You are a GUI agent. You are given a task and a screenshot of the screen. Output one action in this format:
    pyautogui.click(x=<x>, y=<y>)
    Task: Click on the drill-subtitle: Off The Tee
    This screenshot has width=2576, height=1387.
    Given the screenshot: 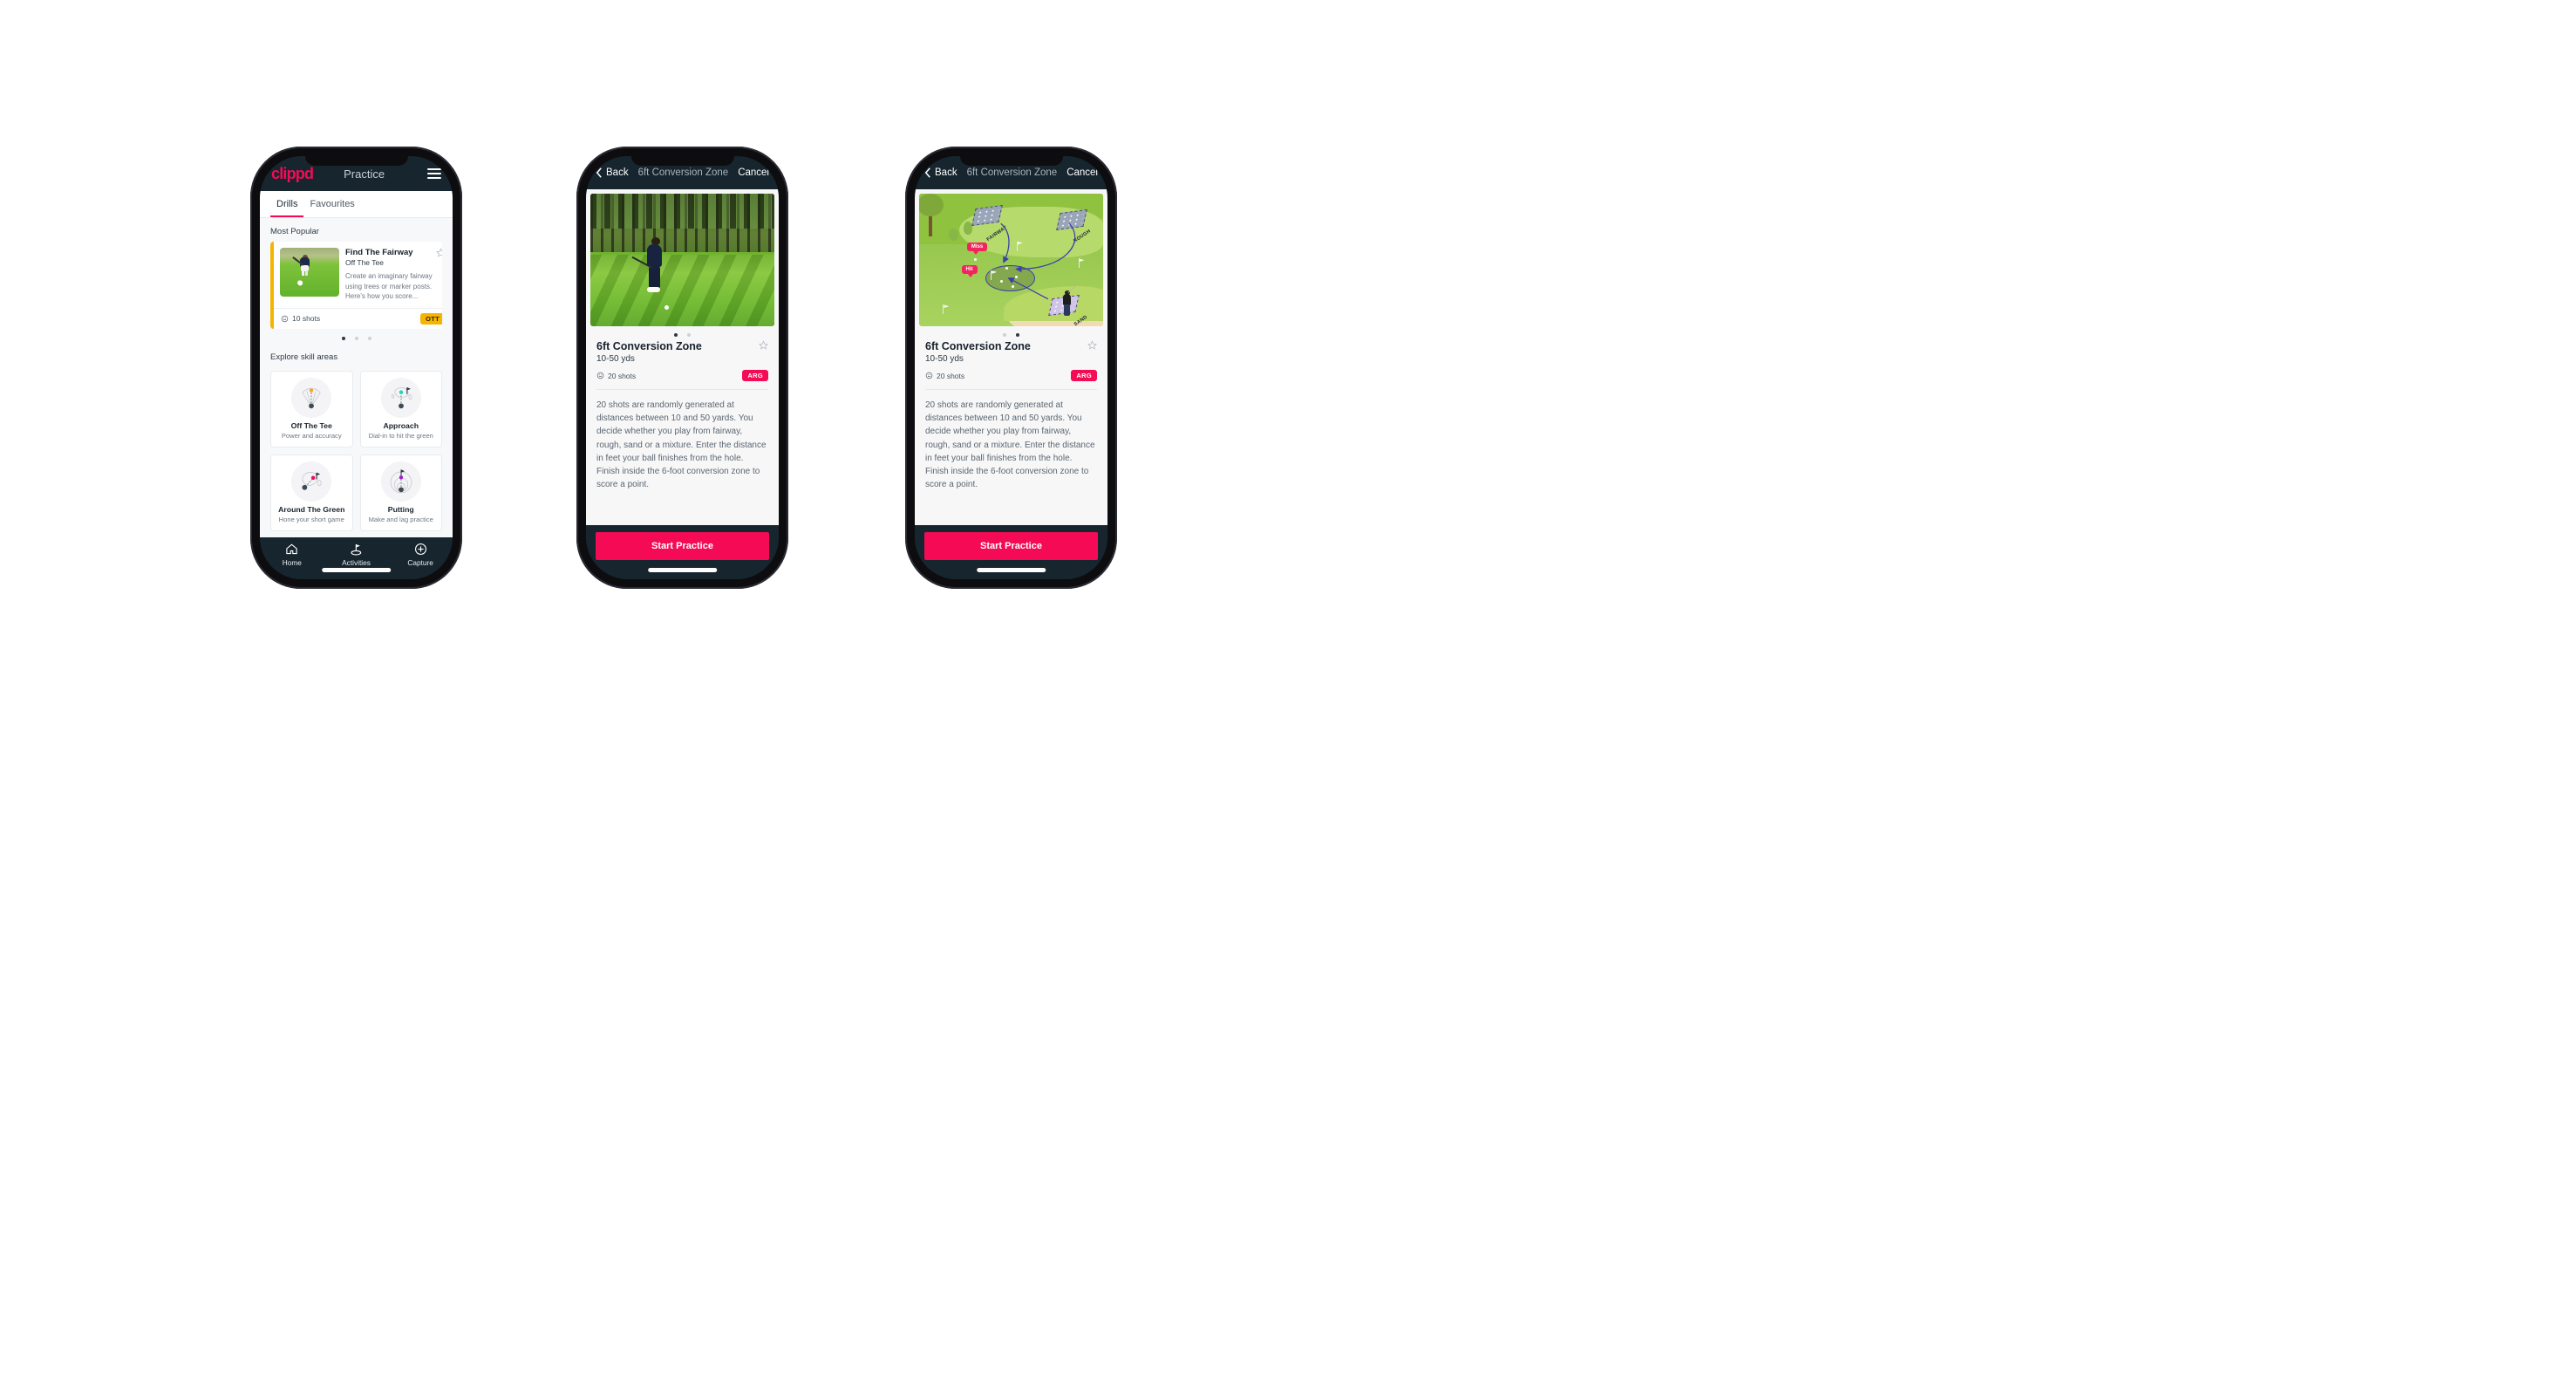 What is the action you would take?
    pyautogui.click(x=365, y=263)
    